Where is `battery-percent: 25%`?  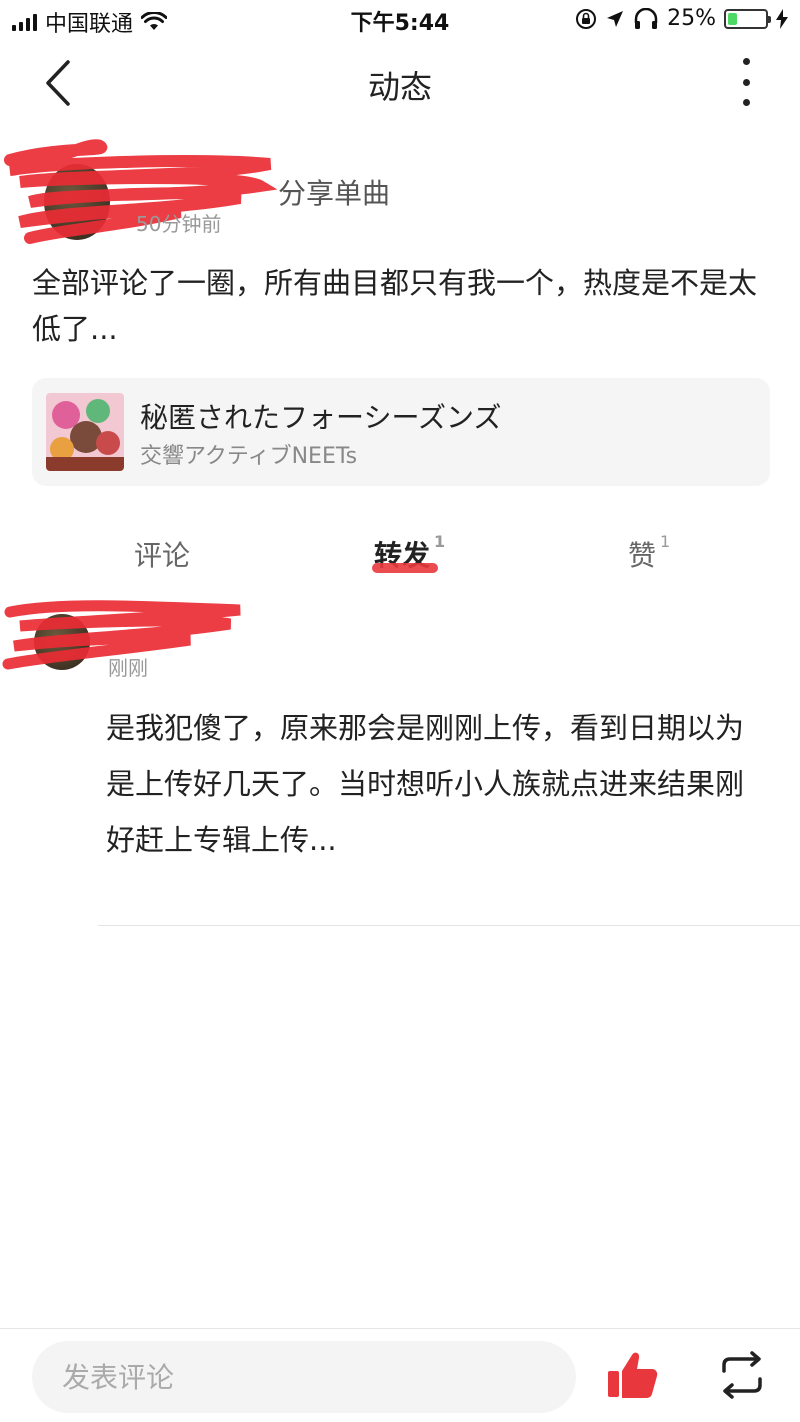 battery-percent: 25% is located at coordinates (691, 18).